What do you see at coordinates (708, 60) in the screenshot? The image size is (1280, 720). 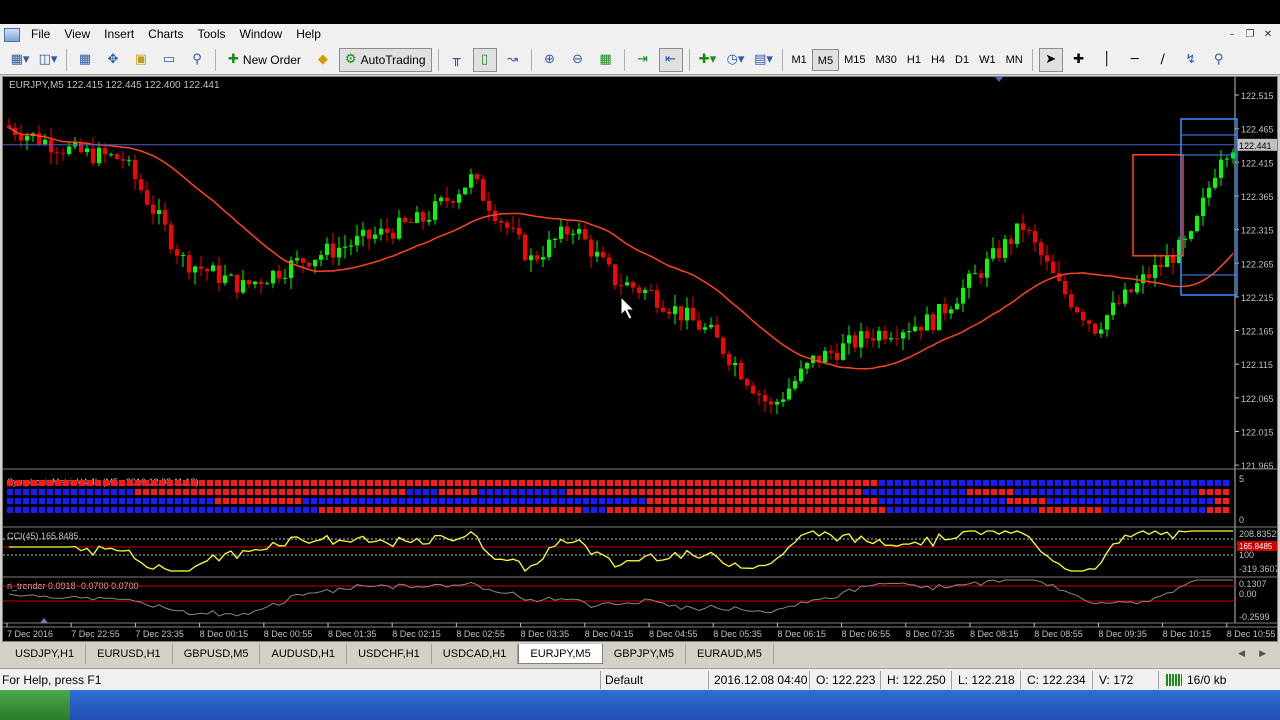 I see `indicators-button: ✚▾` at bounding box center [708, 60].